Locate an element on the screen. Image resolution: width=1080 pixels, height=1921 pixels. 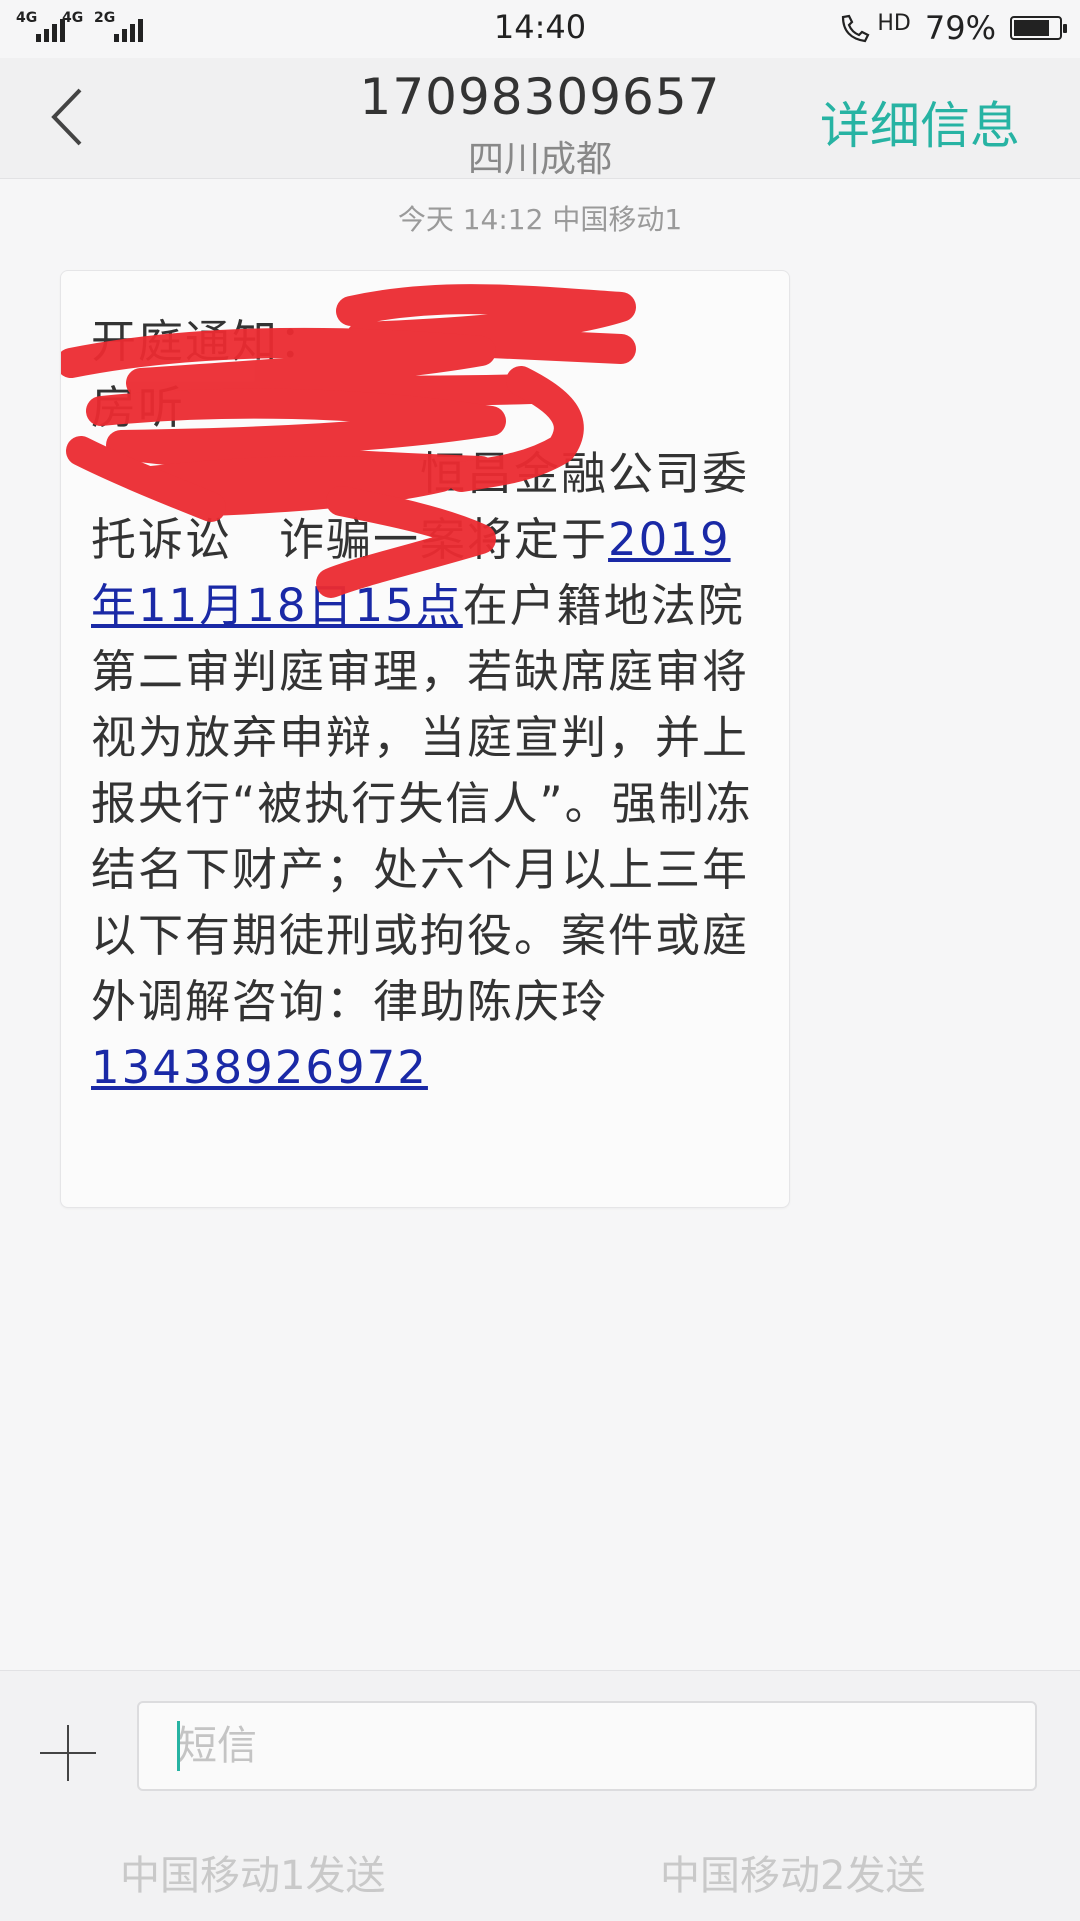
message-timestamp: 今天 14:12 中国移动1 is located at coordinates (540, 219).